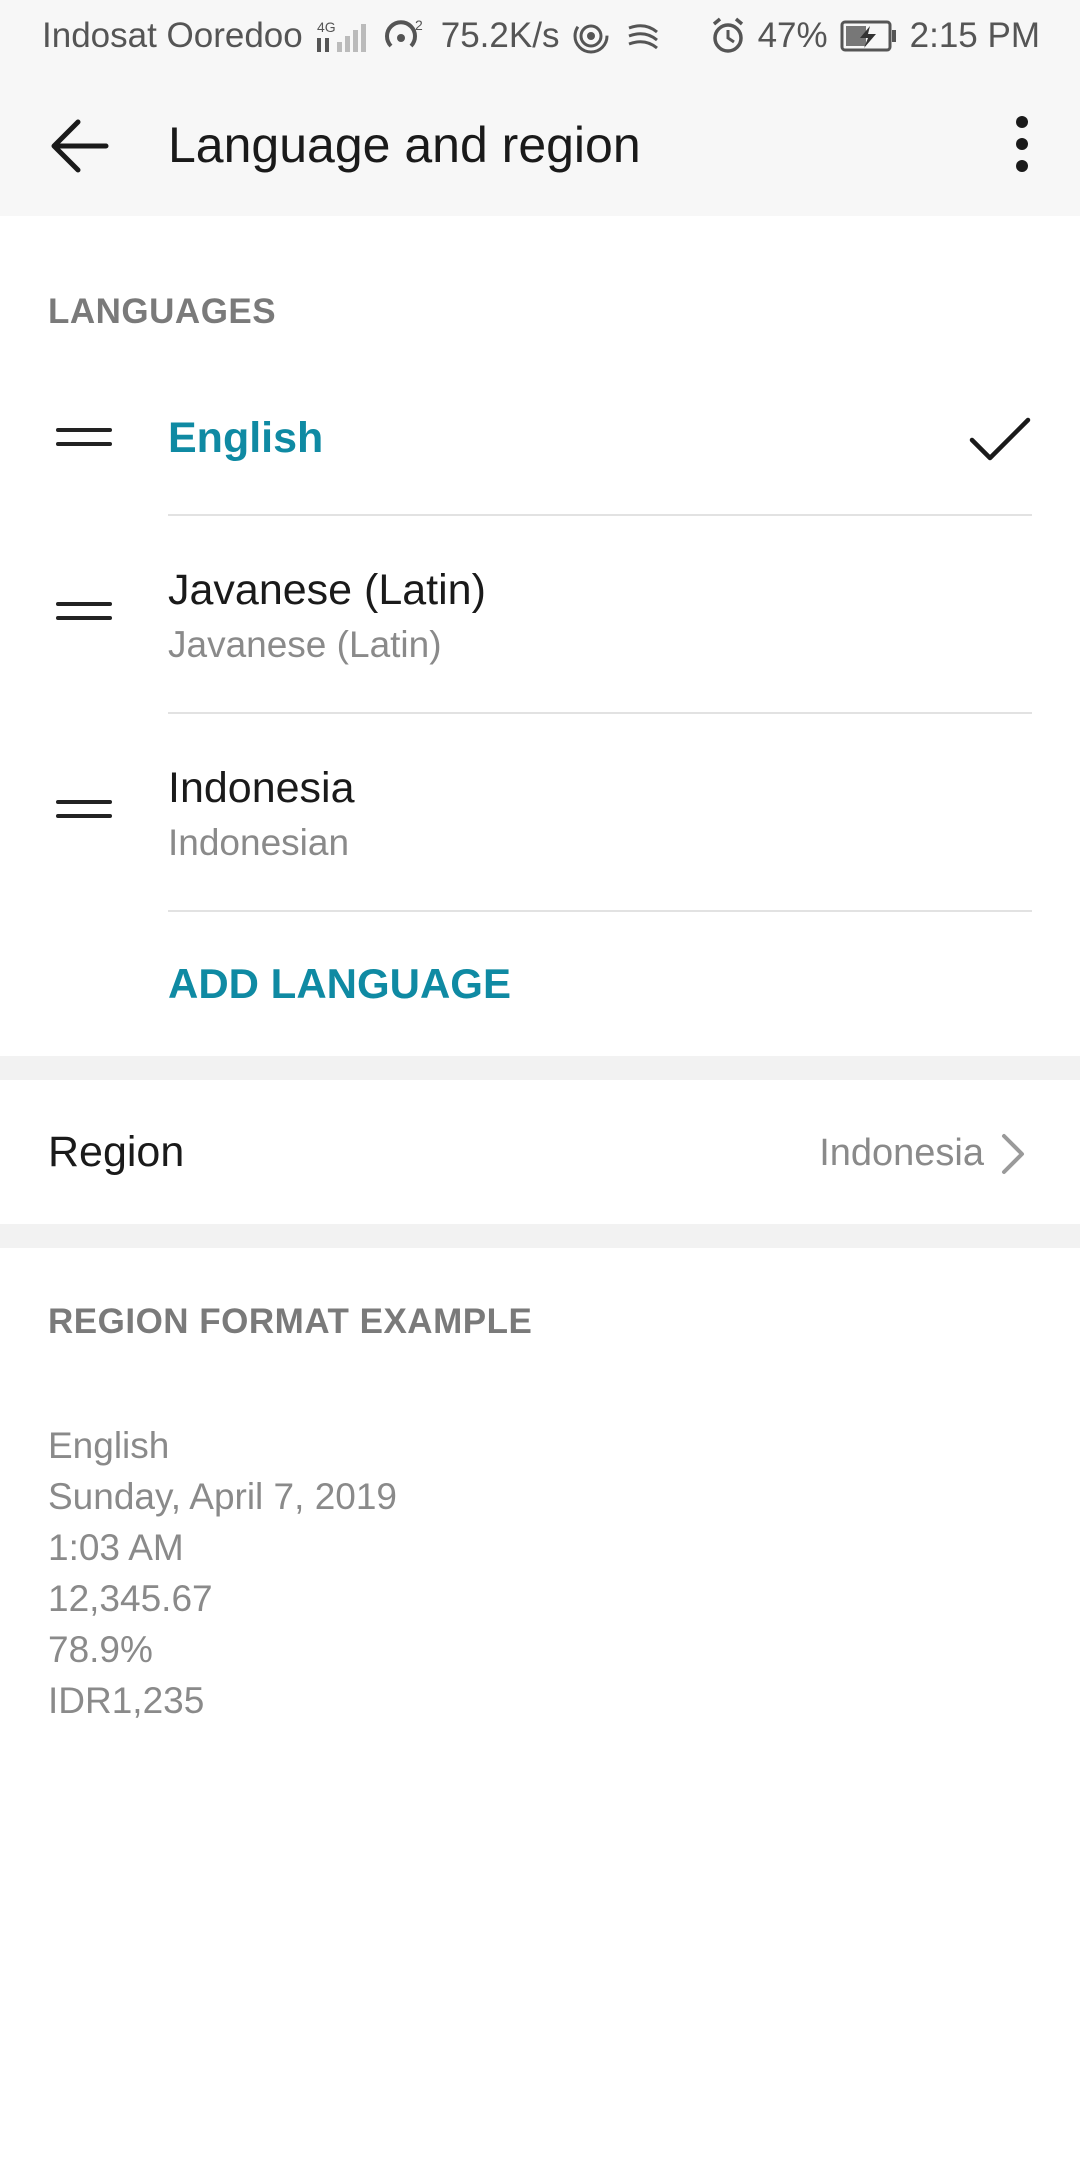 This screenshot has height=2160, width=1080. What do you see at coordinates (126, 1700) in the screenshot?
I see `format-currency: IDR1,235` at bounding box center [126, 1700].